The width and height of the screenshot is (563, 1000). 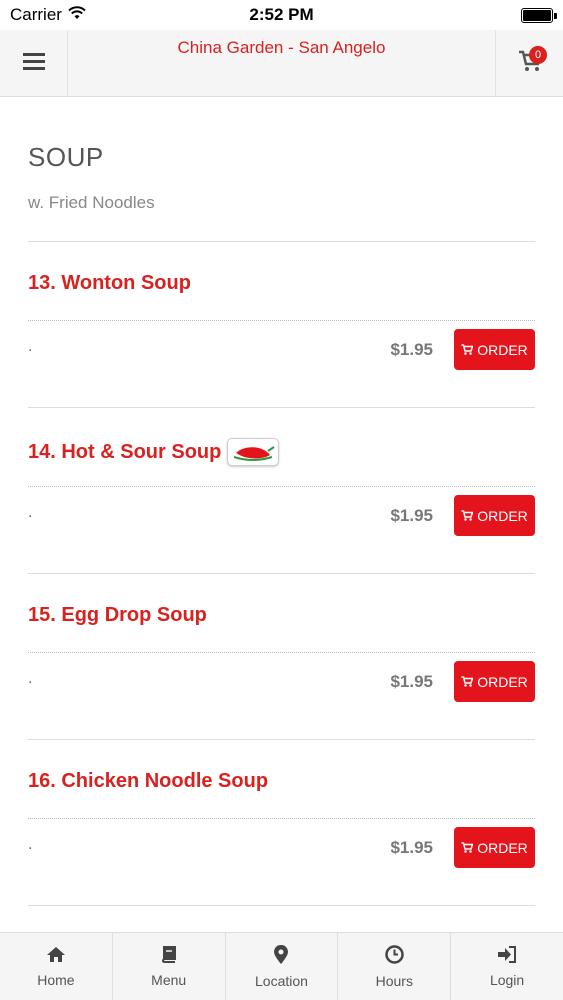 I want to click on bottom-tab-bar: Home Menu Location Hours Login, so click(x=281, y=966).